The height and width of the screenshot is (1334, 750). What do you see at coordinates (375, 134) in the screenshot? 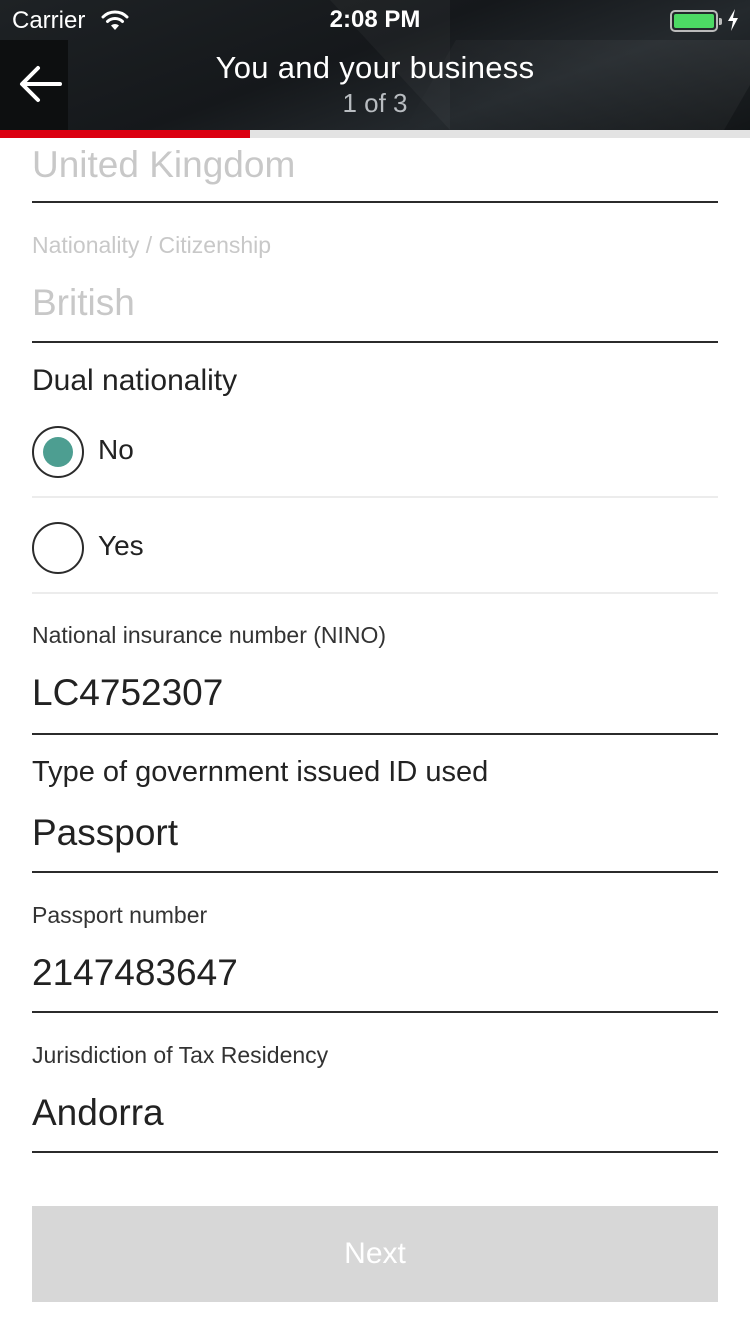
I see `progress-bar` at bounding box center [375, 134].